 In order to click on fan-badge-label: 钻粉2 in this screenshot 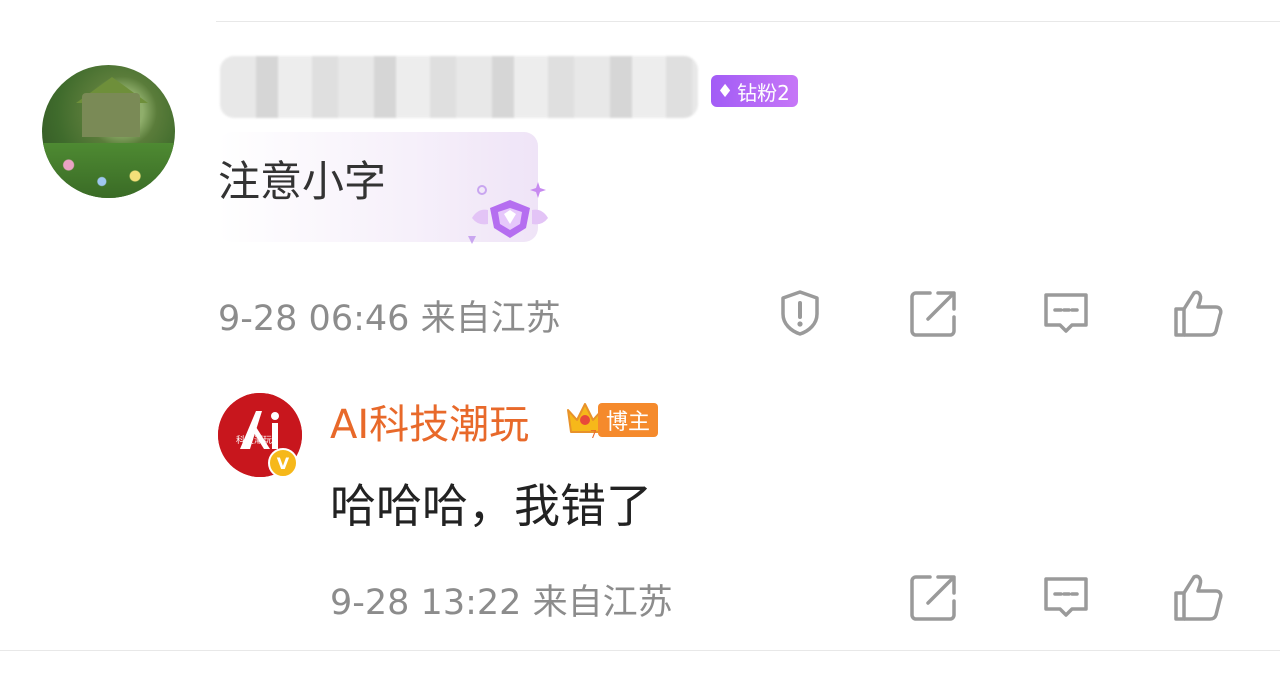, I will do `click(763, 92)`.